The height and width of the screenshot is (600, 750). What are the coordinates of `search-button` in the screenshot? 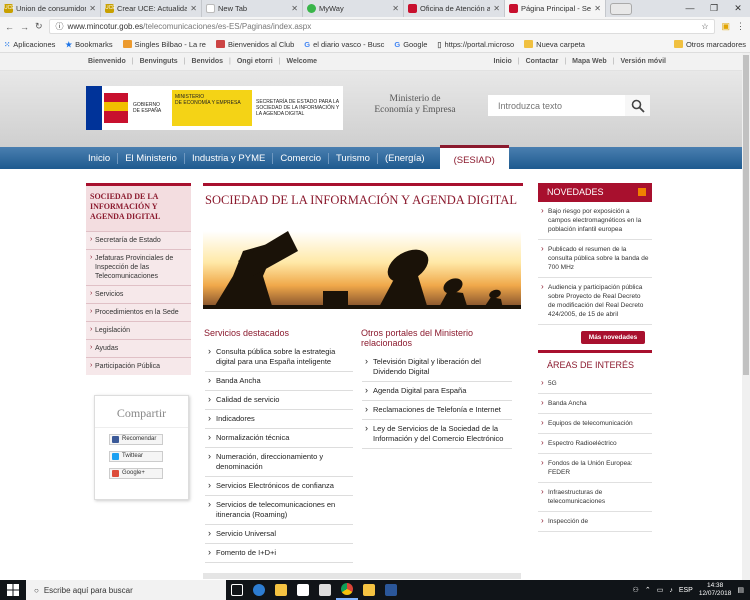 It's located at (637, 105).